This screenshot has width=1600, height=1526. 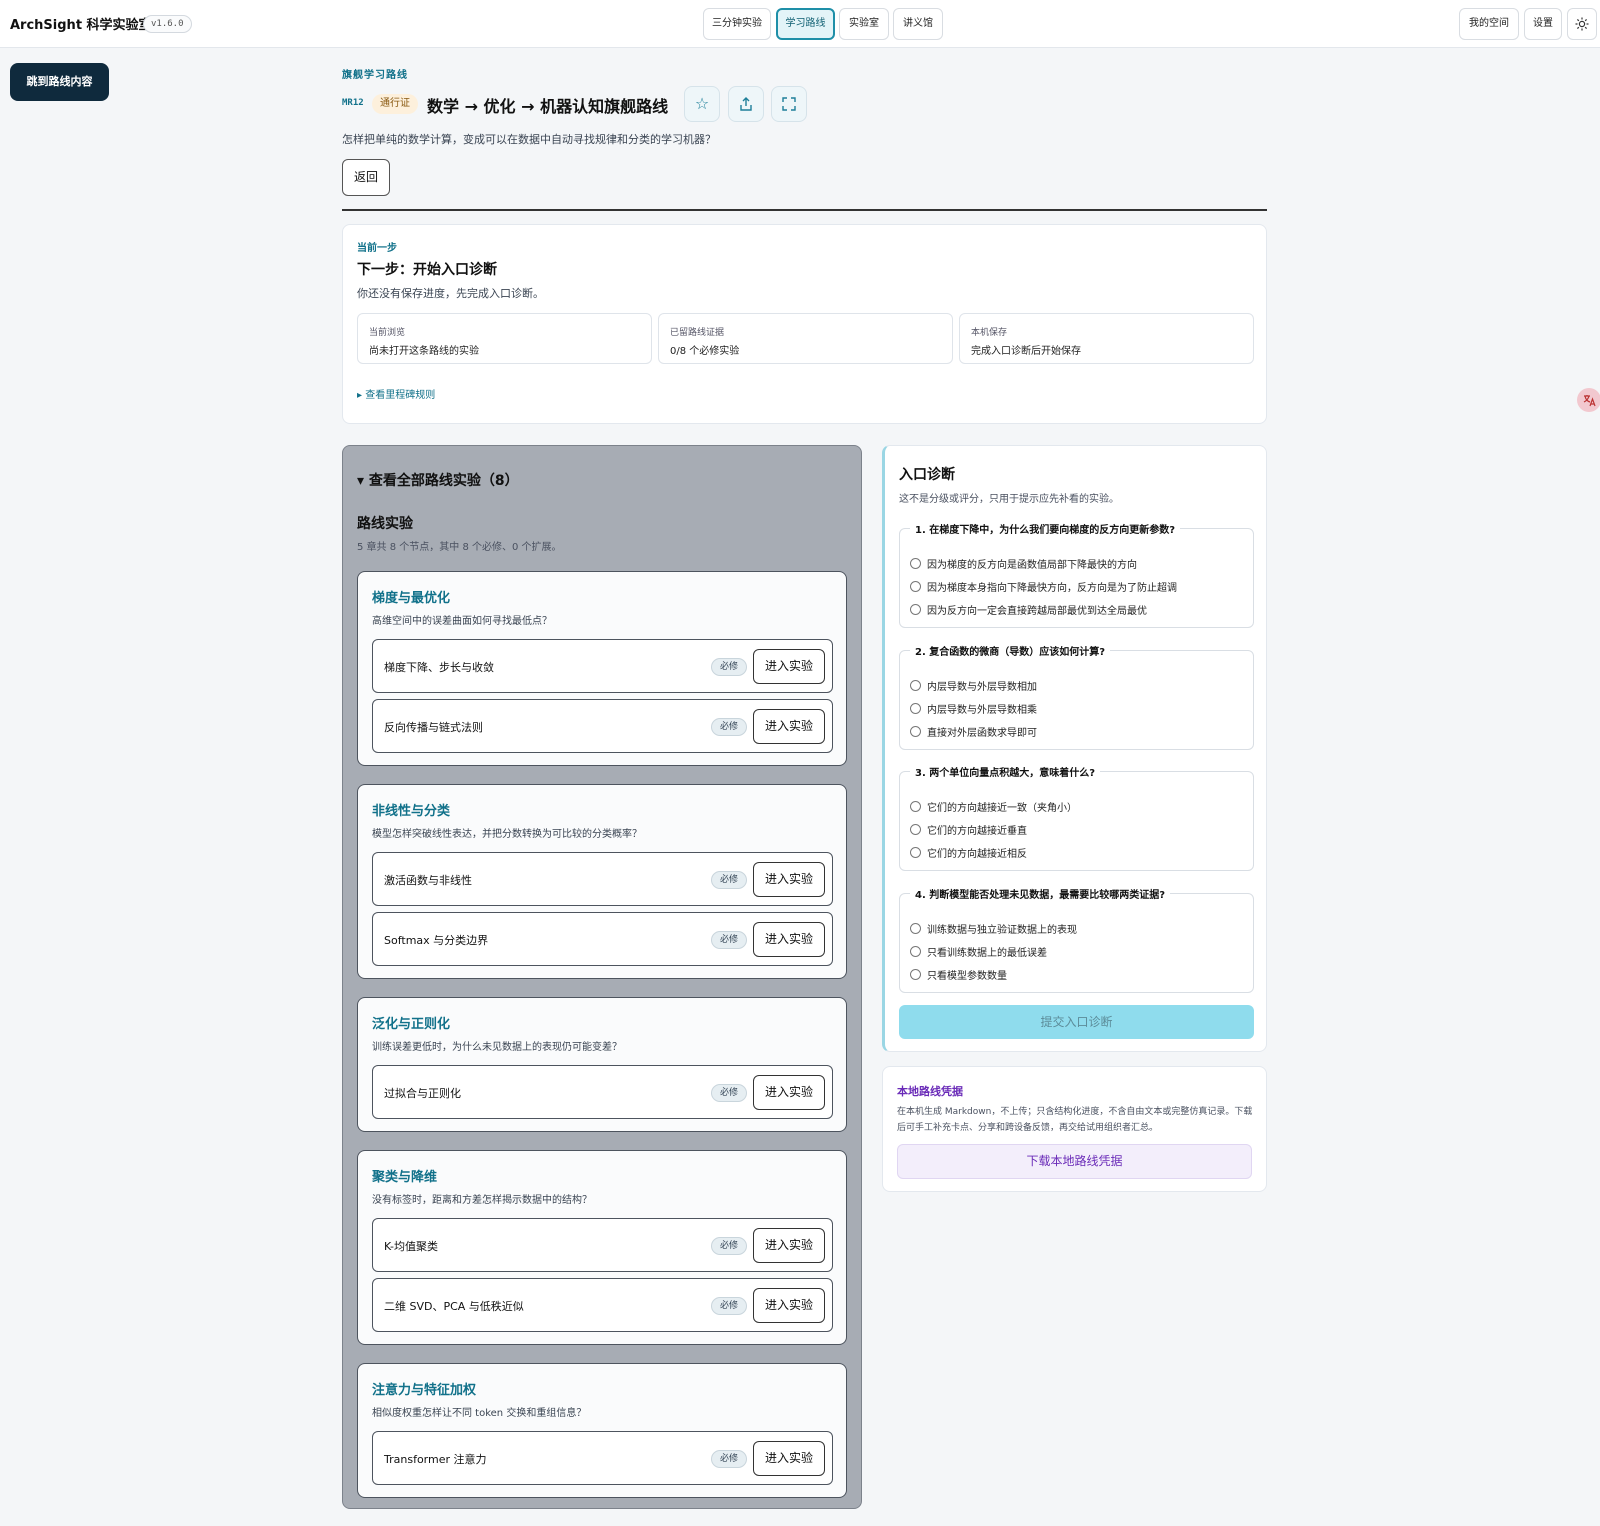 I want to click on settings-button: 设置, so click(x=1543, y=24).